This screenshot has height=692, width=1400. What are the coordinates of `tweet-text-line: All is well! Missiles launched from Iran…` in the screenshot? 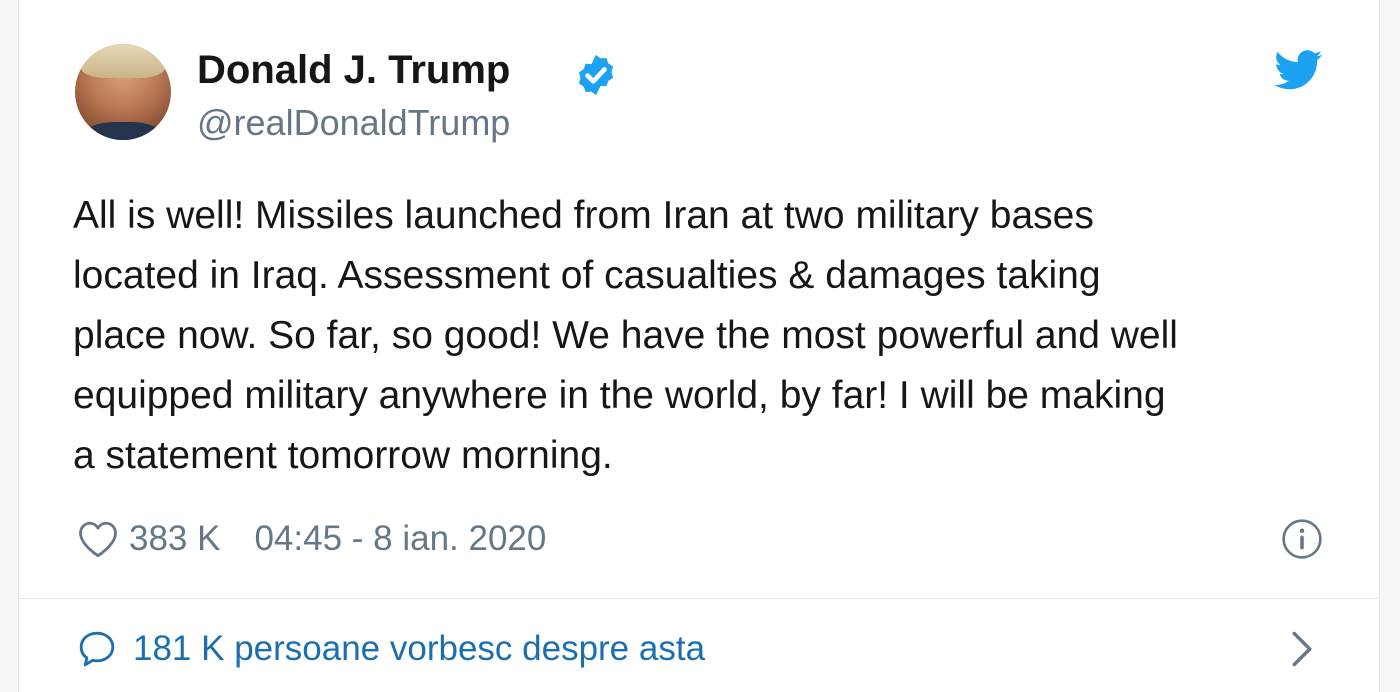 It's located at (583, 215).